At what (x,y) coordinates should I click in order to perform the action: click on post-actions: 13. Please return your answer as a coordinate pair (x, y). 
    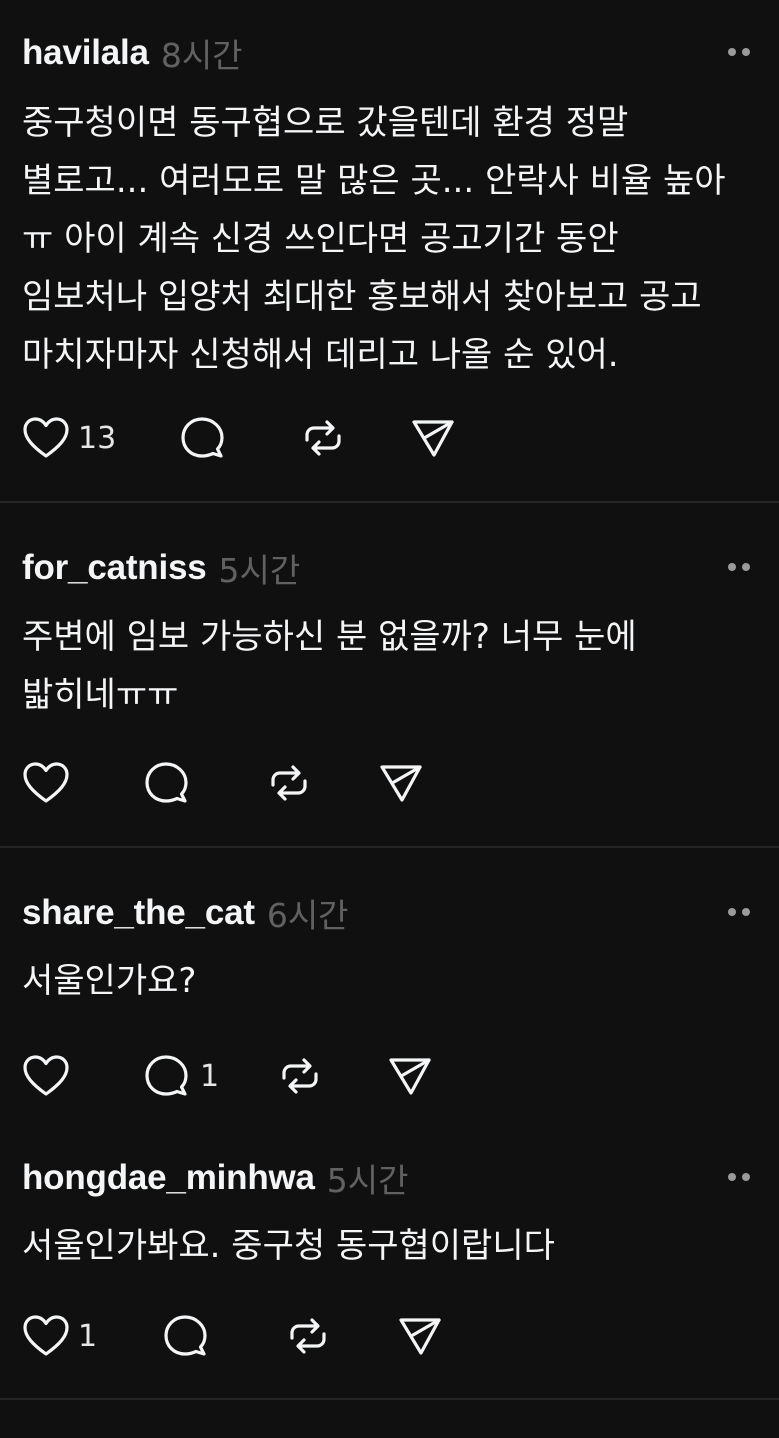
    Looking at the image, I should click on (239, 438).